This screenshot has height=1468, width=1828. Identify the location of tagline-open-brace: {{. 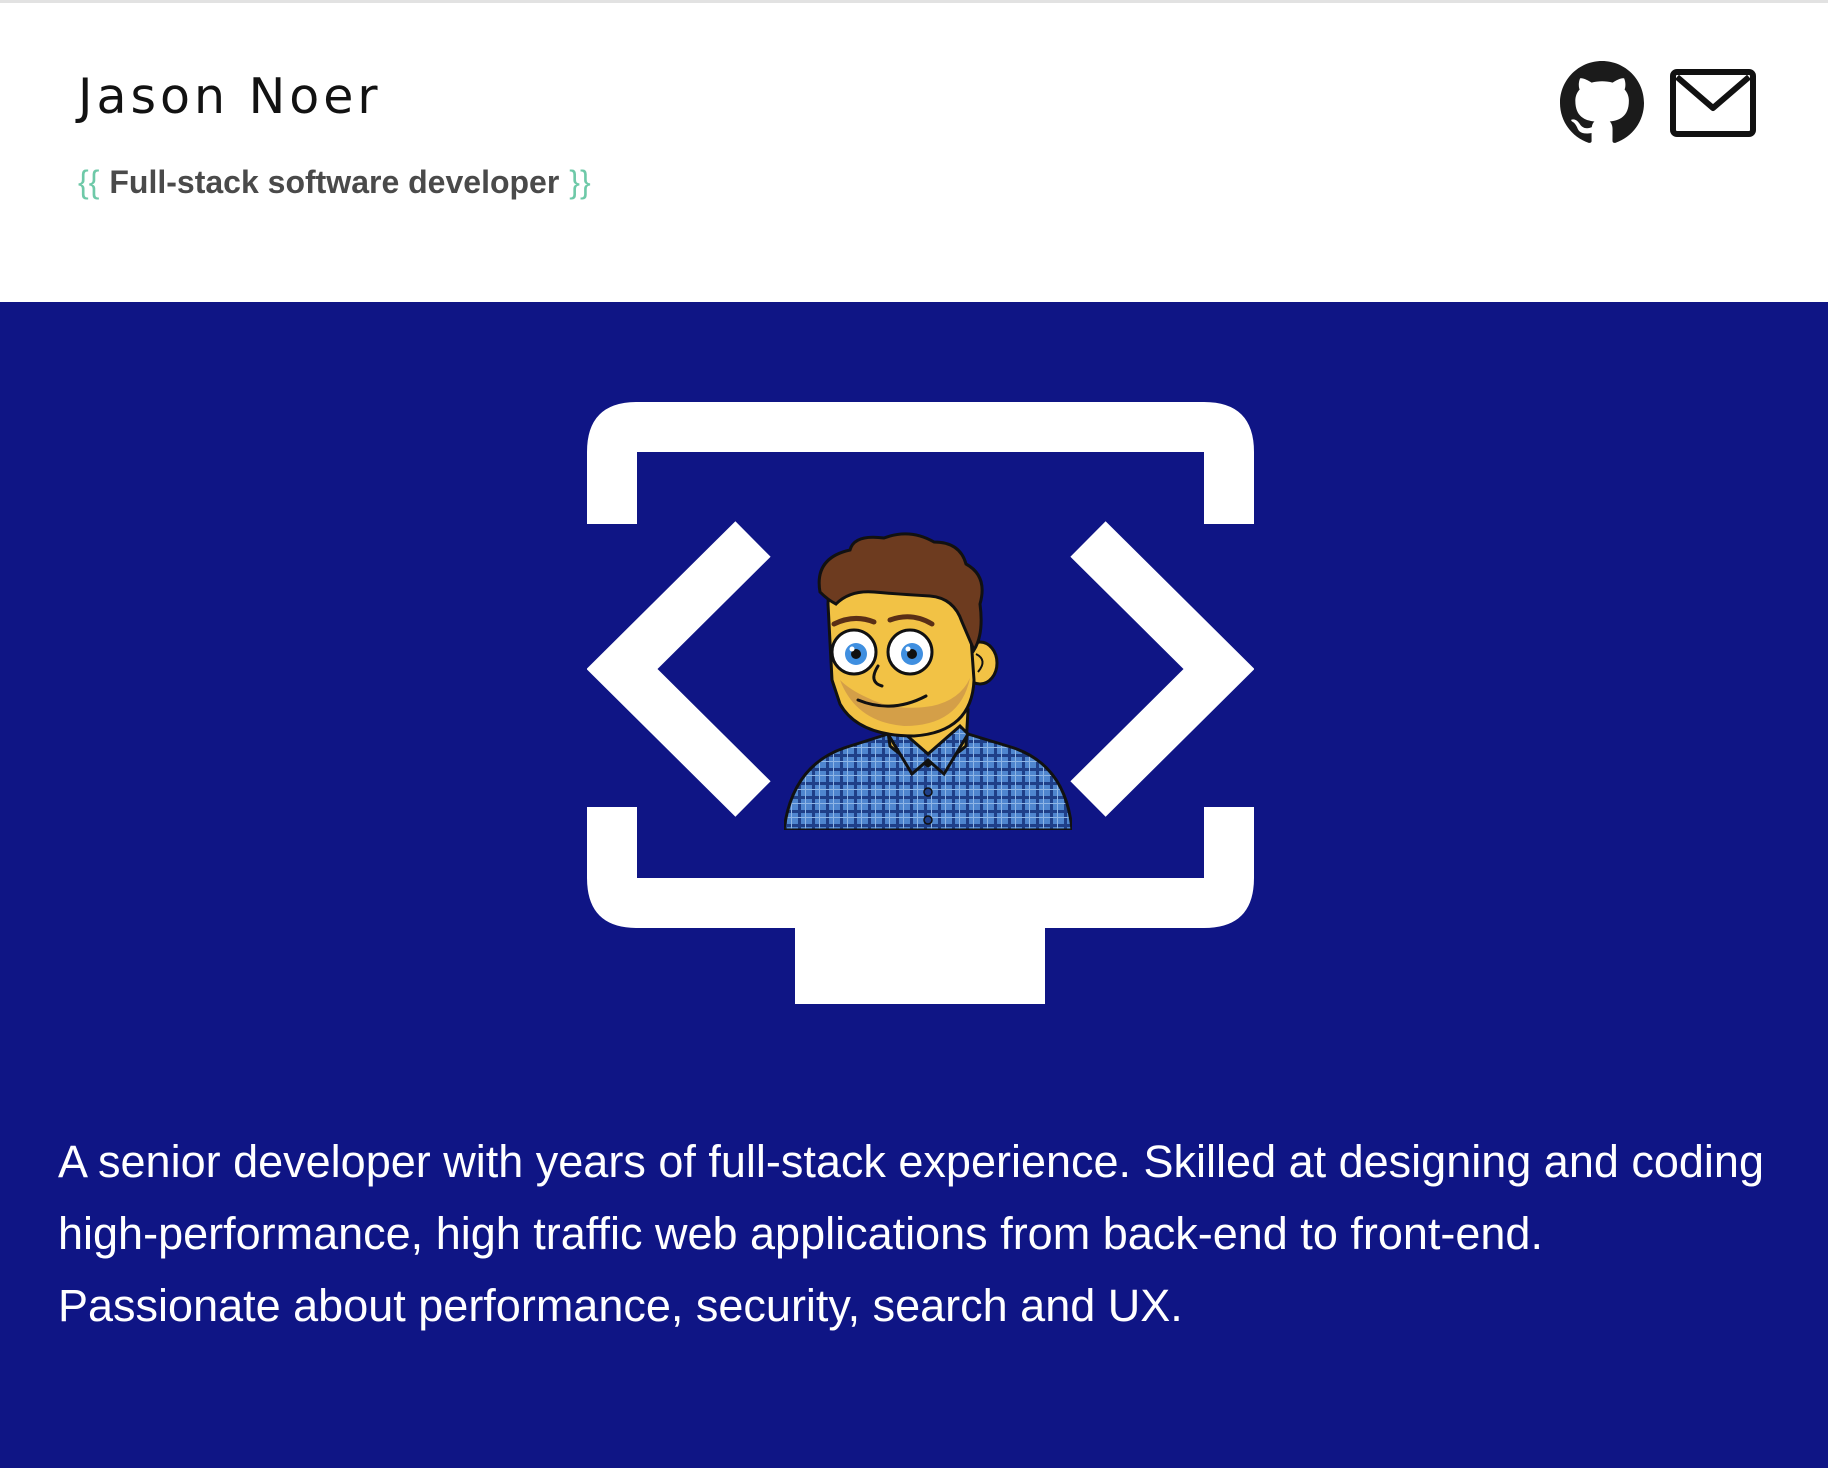
(89, 182).